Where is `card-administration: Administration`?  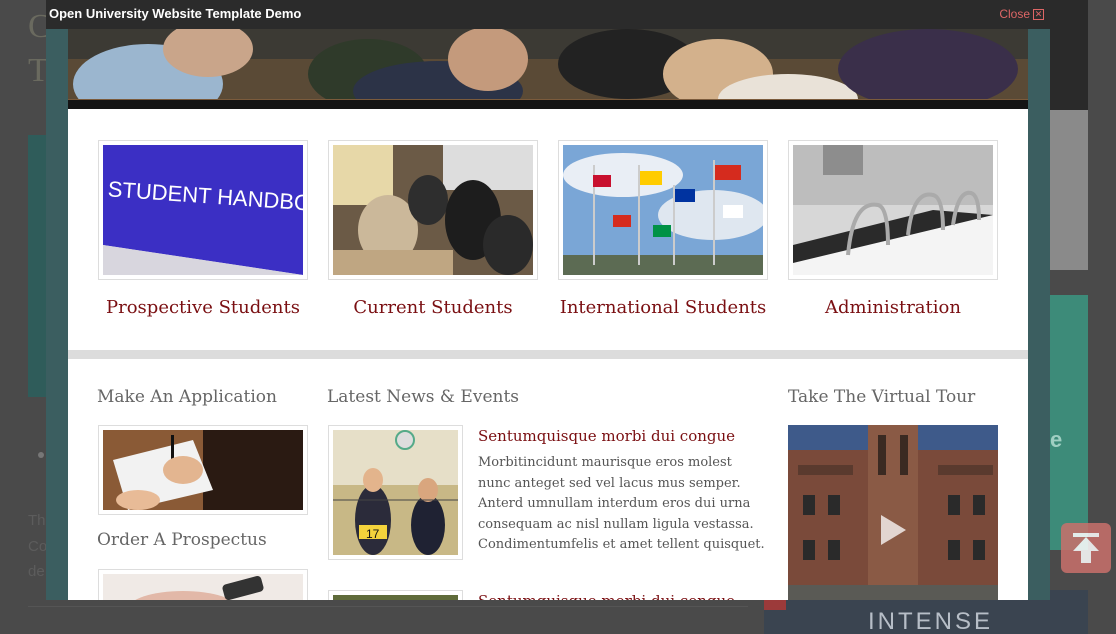
card-administration: Administration is located at coordinates (893, 229).